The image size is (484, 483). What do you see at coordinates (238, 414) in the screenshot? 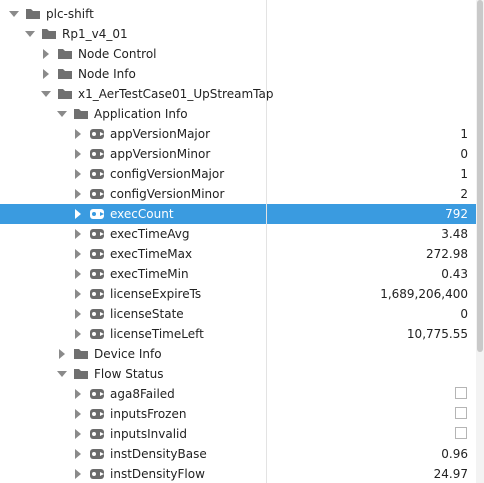
I see `tag-row: inputsFrozen` at bounding box center [238, 414].